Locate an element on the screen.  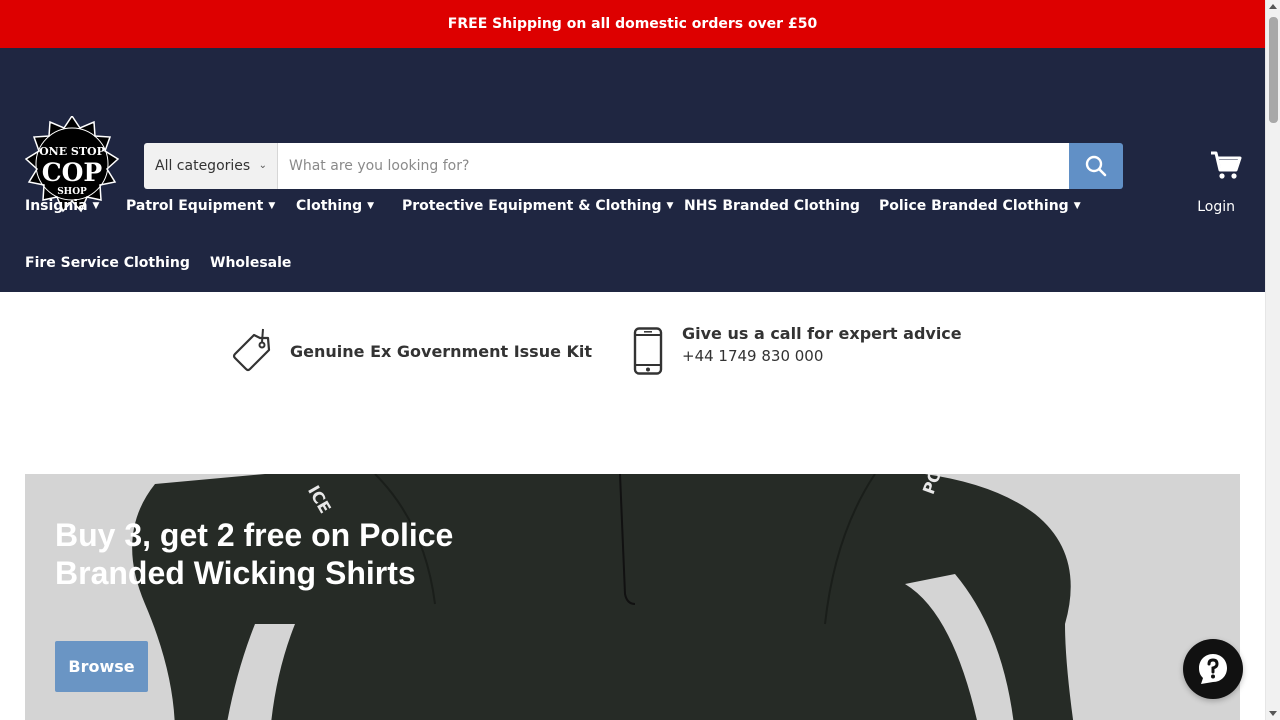
nav-item-protective-equipment: Protective Equipment & Clothing ▼ is located at coordinates (537, 206).